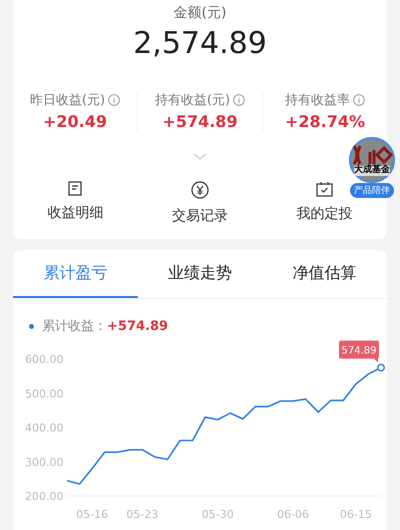 The width and height of the screenshot is (400, 530). What do you see at coordinates (142, 514) in the screenshot?
I see `x-axis-label: 05-23` at bounding box center [142, 514].